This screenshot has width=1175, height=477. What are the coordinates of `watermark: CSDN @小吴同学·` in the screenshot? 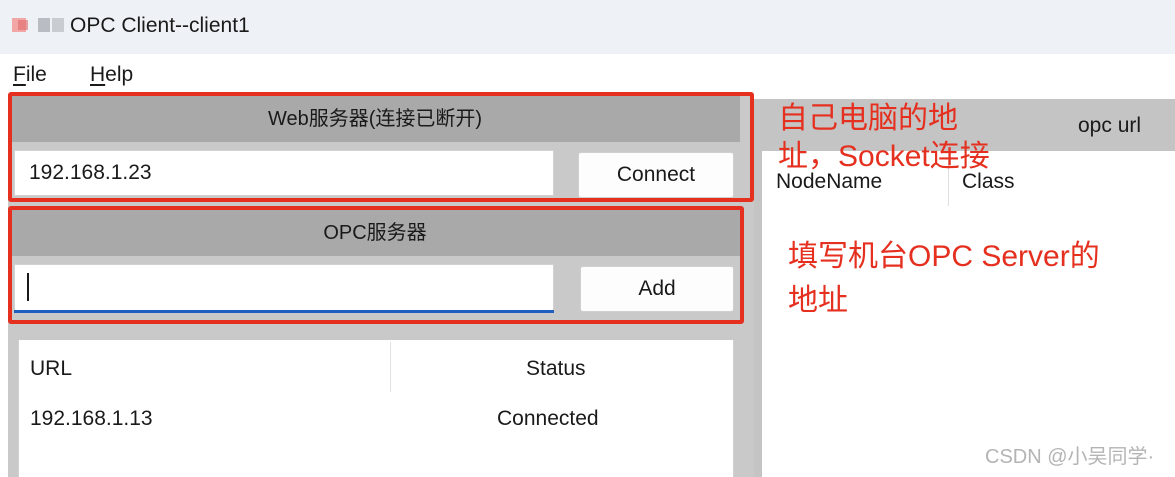 It's located at (1070, 457).